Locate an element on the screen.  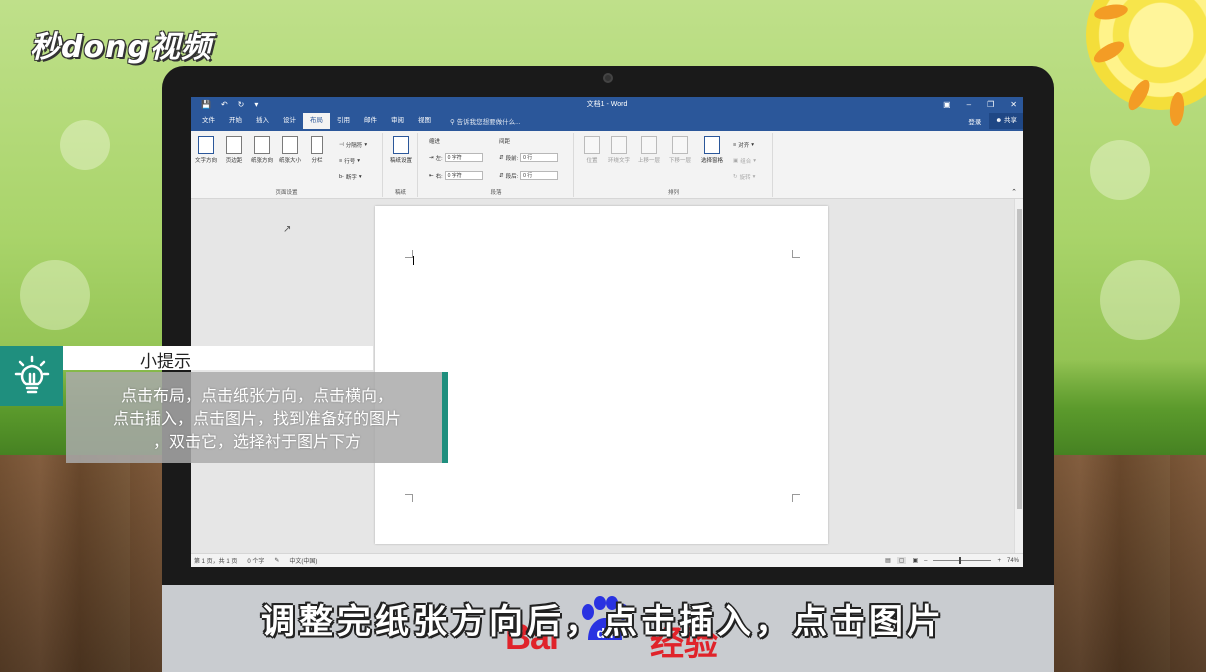
line-numbers-button: ≡ 行号 ▾ is located at coordinates (349, 161).